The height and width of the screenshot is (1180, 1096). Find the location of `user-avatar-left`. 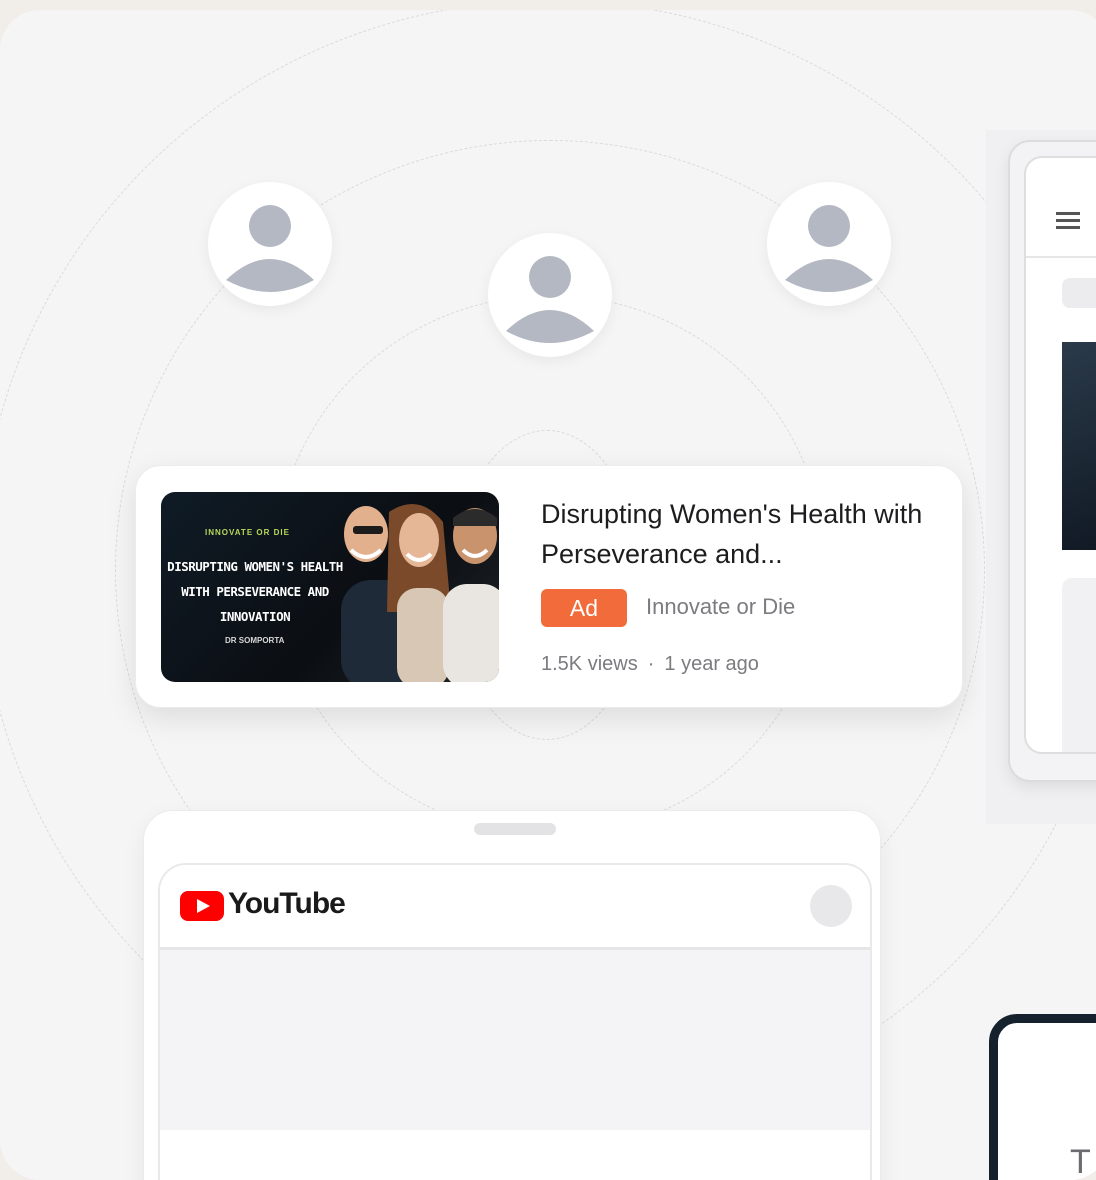

user-avatar-left is located at coordinates (270, 244).